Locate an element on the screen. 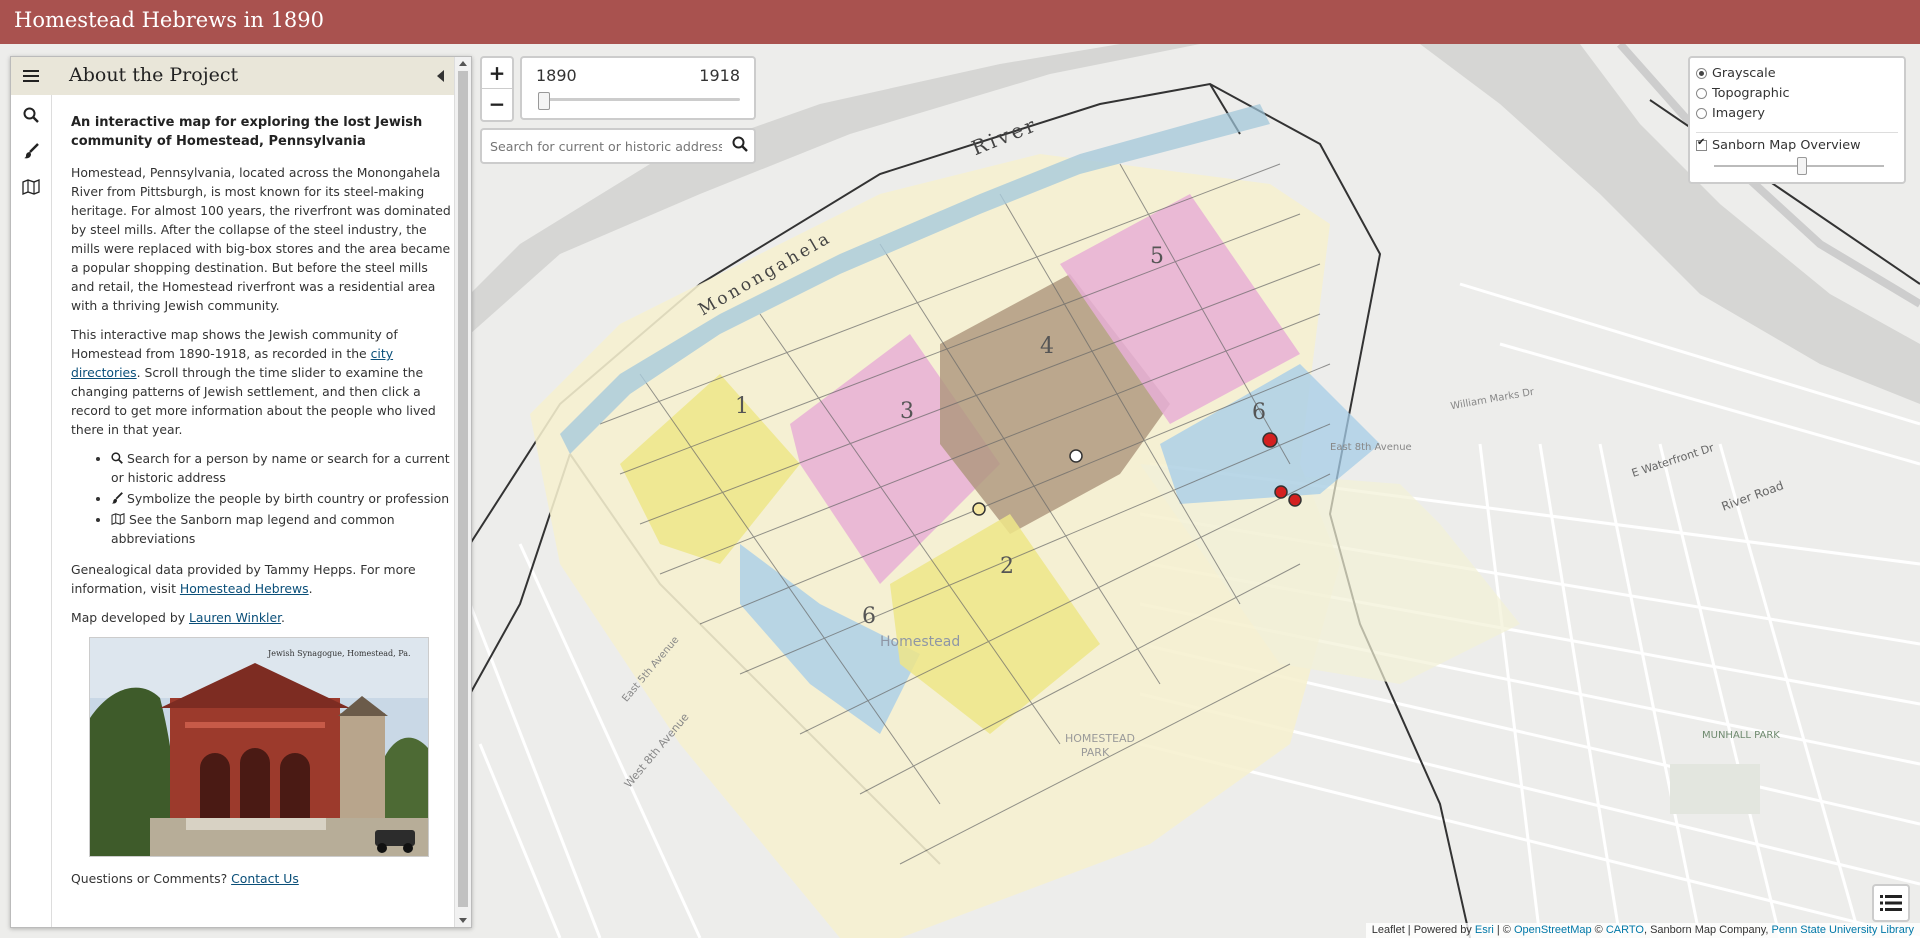 Image resolution: width=1920 pixels, height=938 pixels. developer-link: Lauren Winkler is located at coordinates (235, 617).